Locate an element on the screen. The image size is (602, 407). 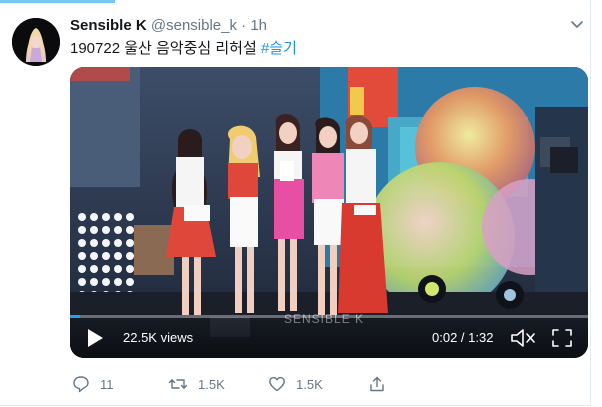
fullscreen-icon is located at coordinates (562, 338).